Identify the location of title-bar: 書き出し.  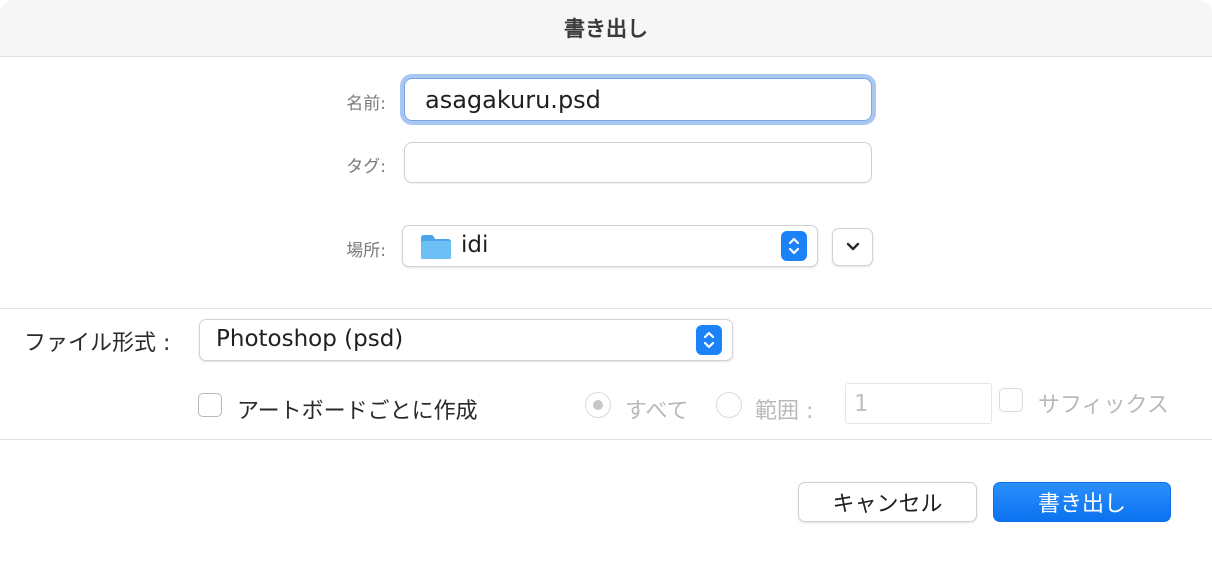
(606, 28).